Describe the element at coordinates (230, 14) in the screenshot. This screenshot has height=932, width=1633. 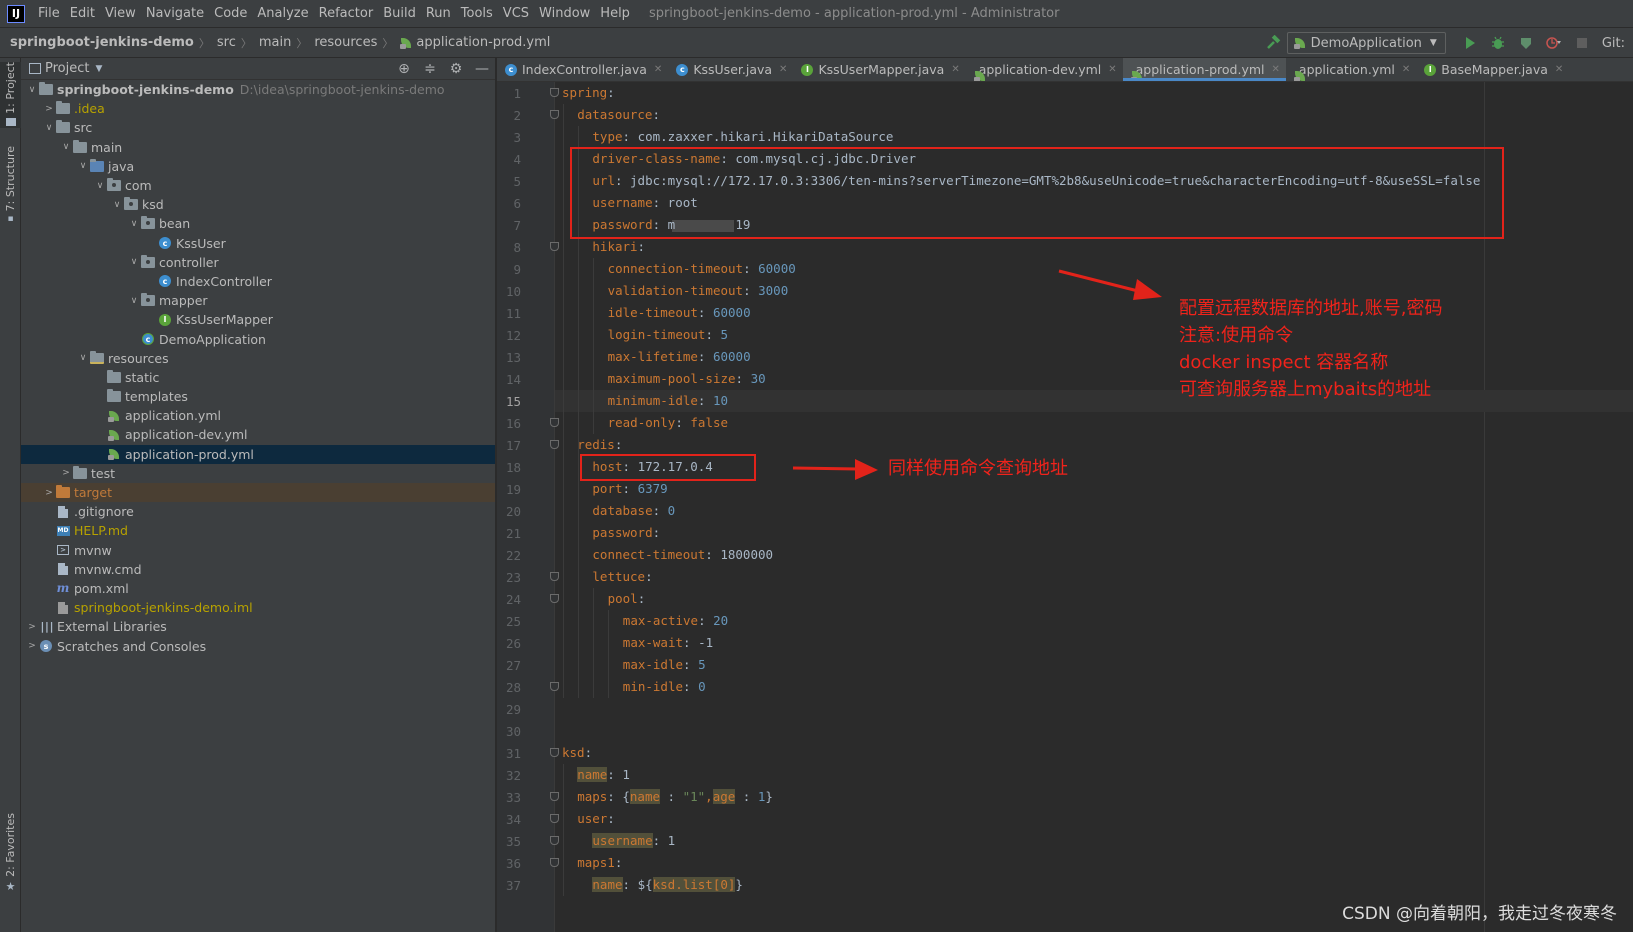
I see `menu-code: Code` at that location.